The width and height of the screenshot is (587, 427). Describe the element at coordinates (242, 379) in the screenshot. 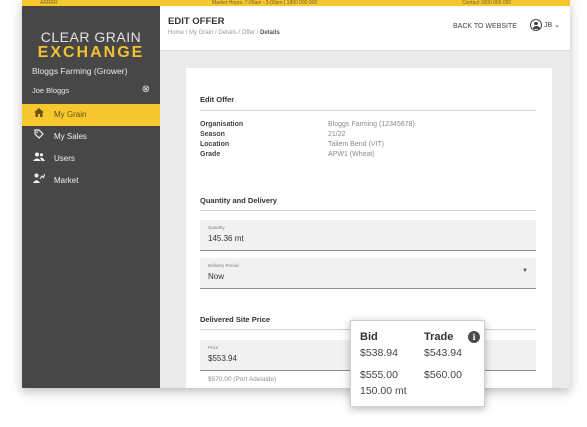

I see `port-price-text: $570.00 (Port Adelaide)` at that location.